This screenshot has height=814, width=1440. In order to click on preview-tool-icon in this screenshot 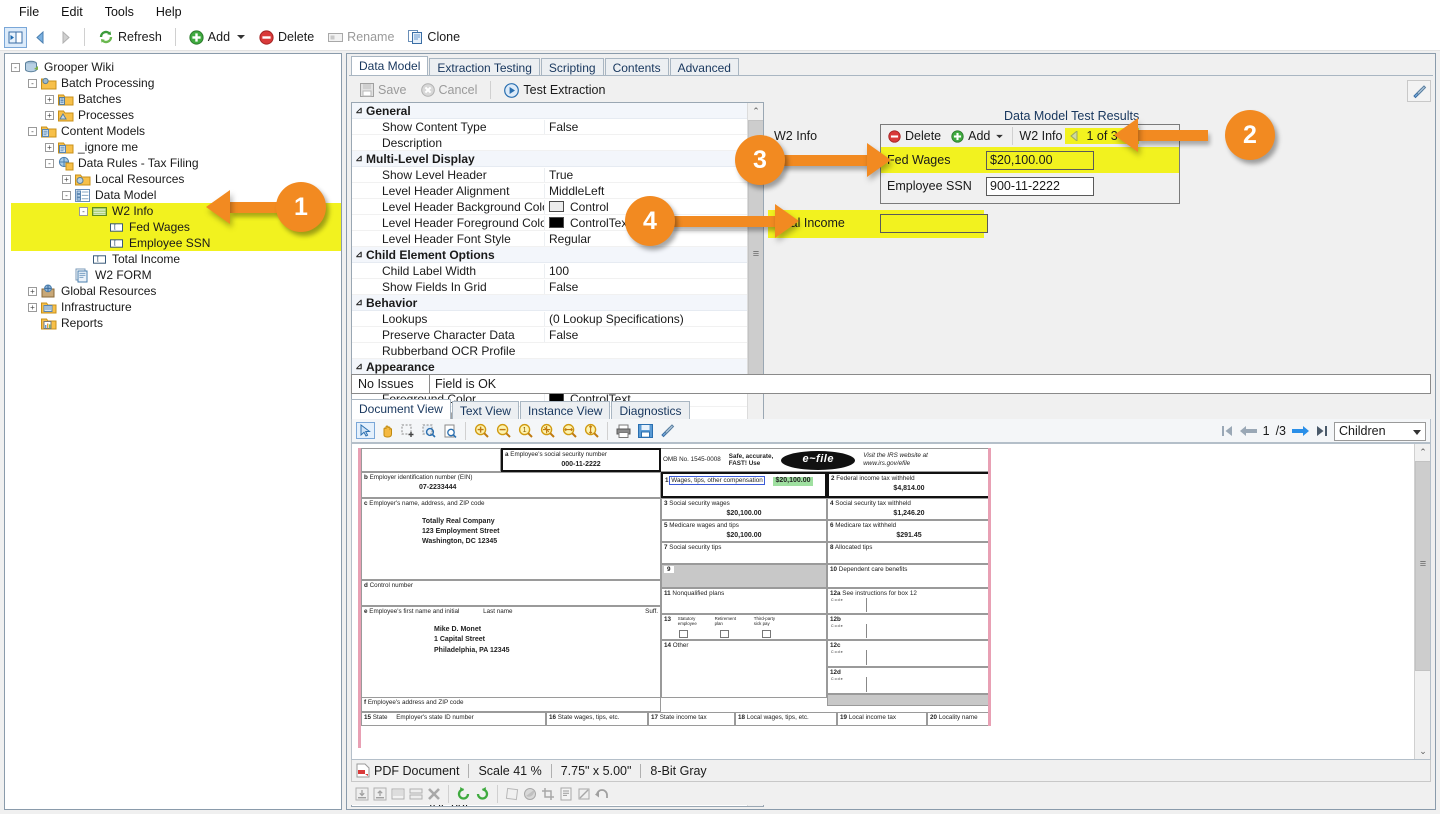, I will do `click(450, 431)`.